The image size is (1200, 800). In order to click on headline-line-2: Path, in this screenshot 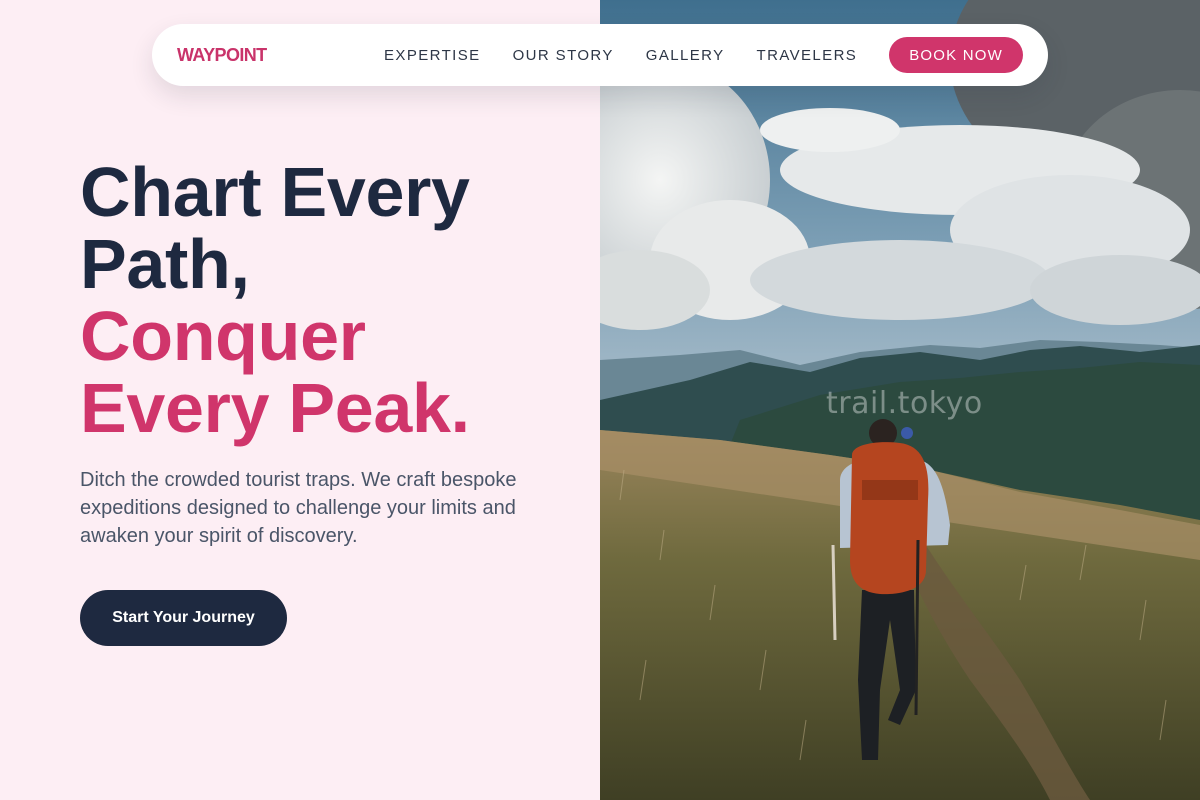, I will do `click(165, 264)`.